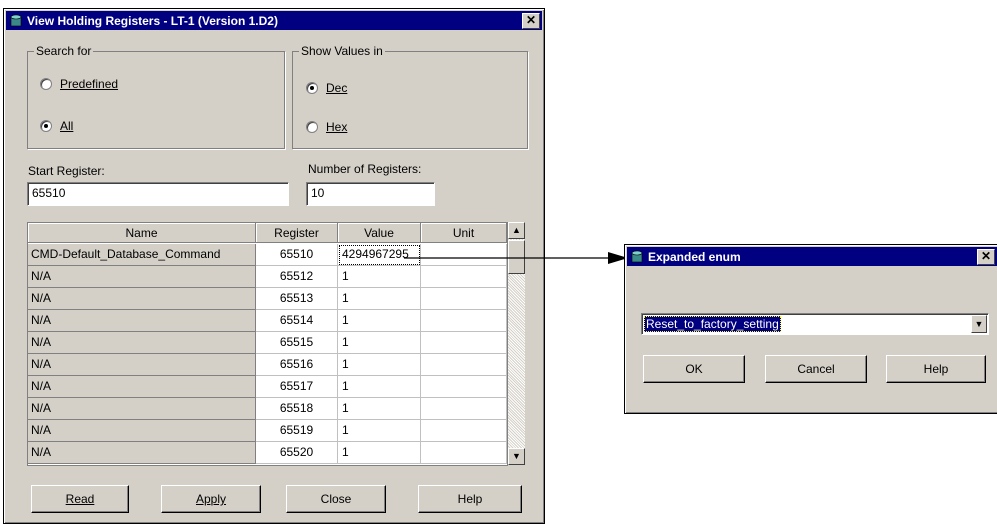 The height and width of the screenshot is (524, 997). Describe the element at coordinates (337, 88) in the screenshot. I see `radio-dec-label: Dec` at that location.